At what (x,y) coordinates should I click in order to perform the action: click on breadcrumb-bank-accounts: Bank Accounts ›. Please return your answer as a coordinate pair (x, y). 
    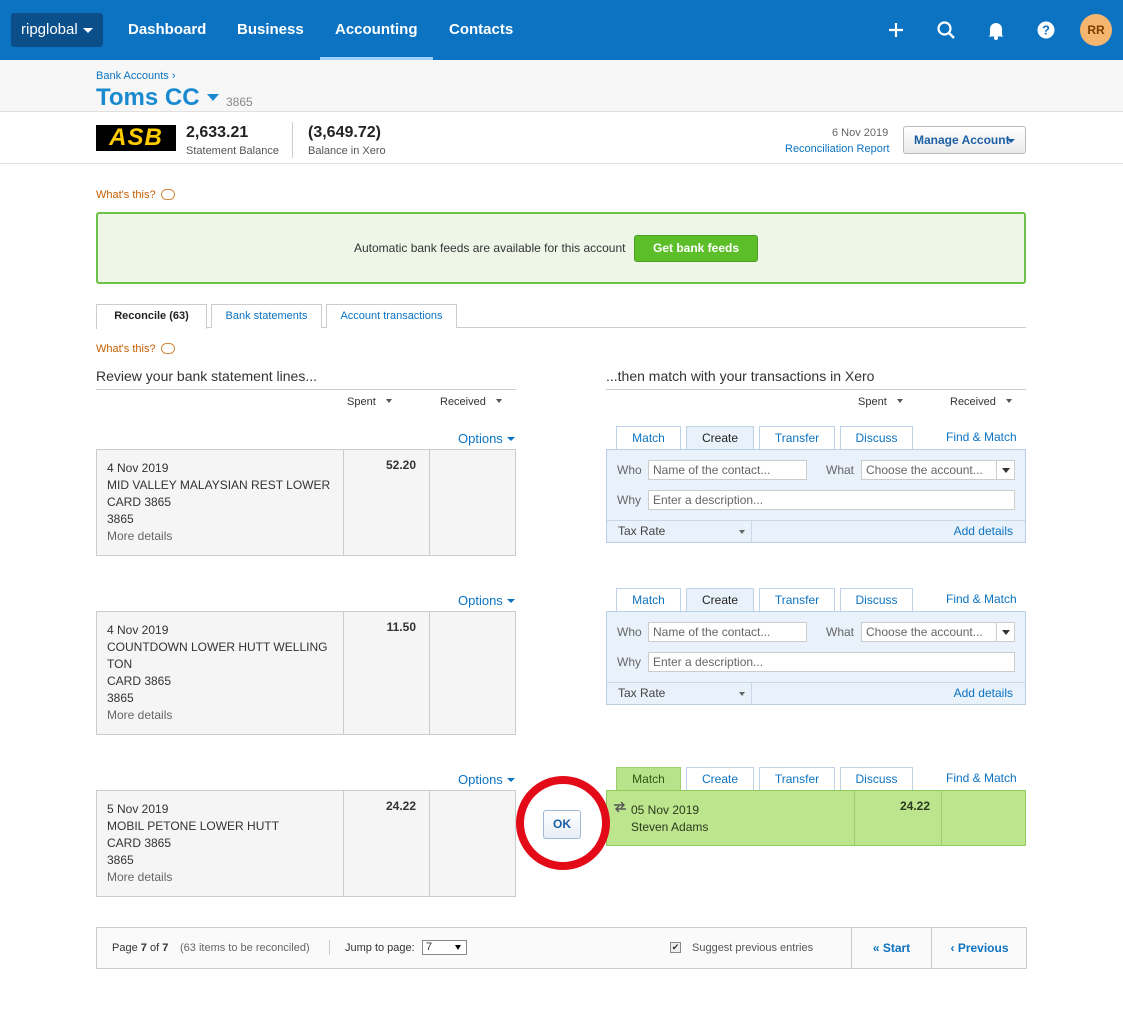
    Looking at the image, I should click on (136, 76).